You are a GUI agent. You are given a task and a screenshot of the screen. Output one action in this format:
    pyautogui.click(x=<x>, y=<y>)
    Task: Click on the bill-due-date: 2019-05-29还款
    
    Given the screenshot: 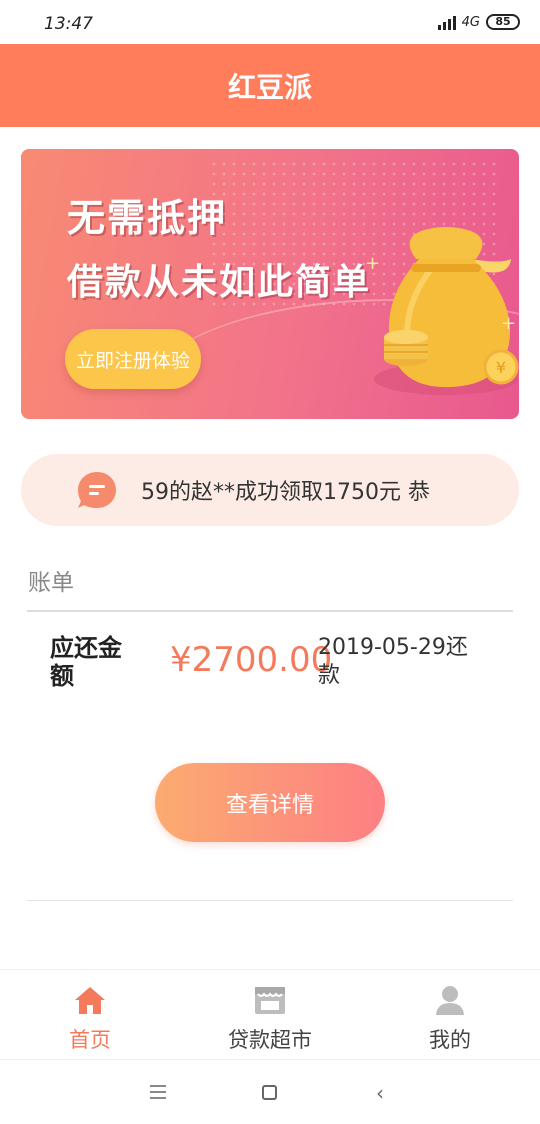 What is the action you would take?
    pyautogui.click(x=393, y=661)
    